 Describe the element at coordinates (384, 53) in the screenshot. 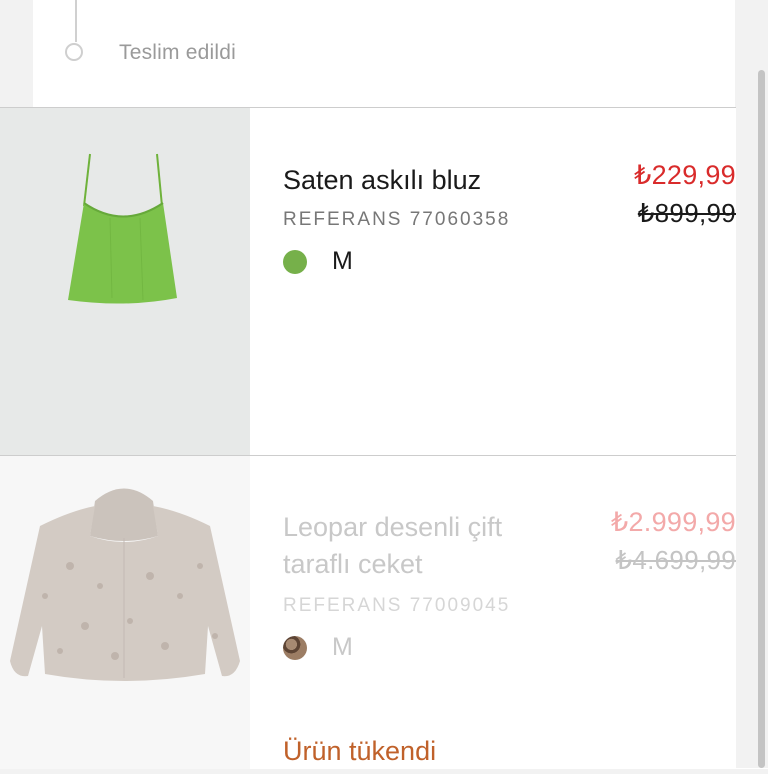

I see `order-tracking-card: Teslim edildi` at that location.